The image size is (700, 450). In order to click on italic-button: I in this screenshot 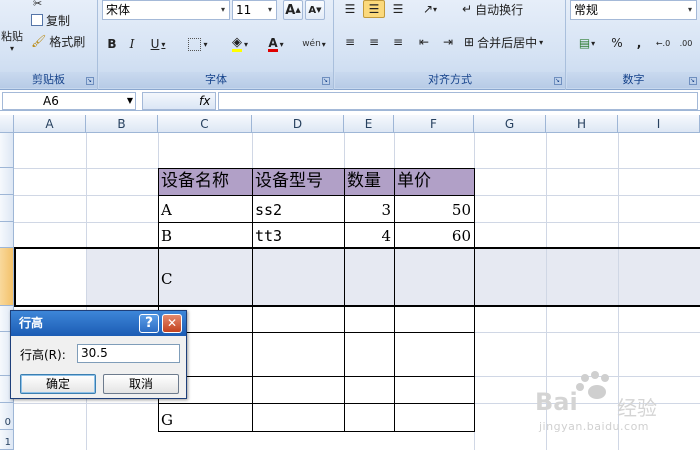, I will do `click(132, 44)`.